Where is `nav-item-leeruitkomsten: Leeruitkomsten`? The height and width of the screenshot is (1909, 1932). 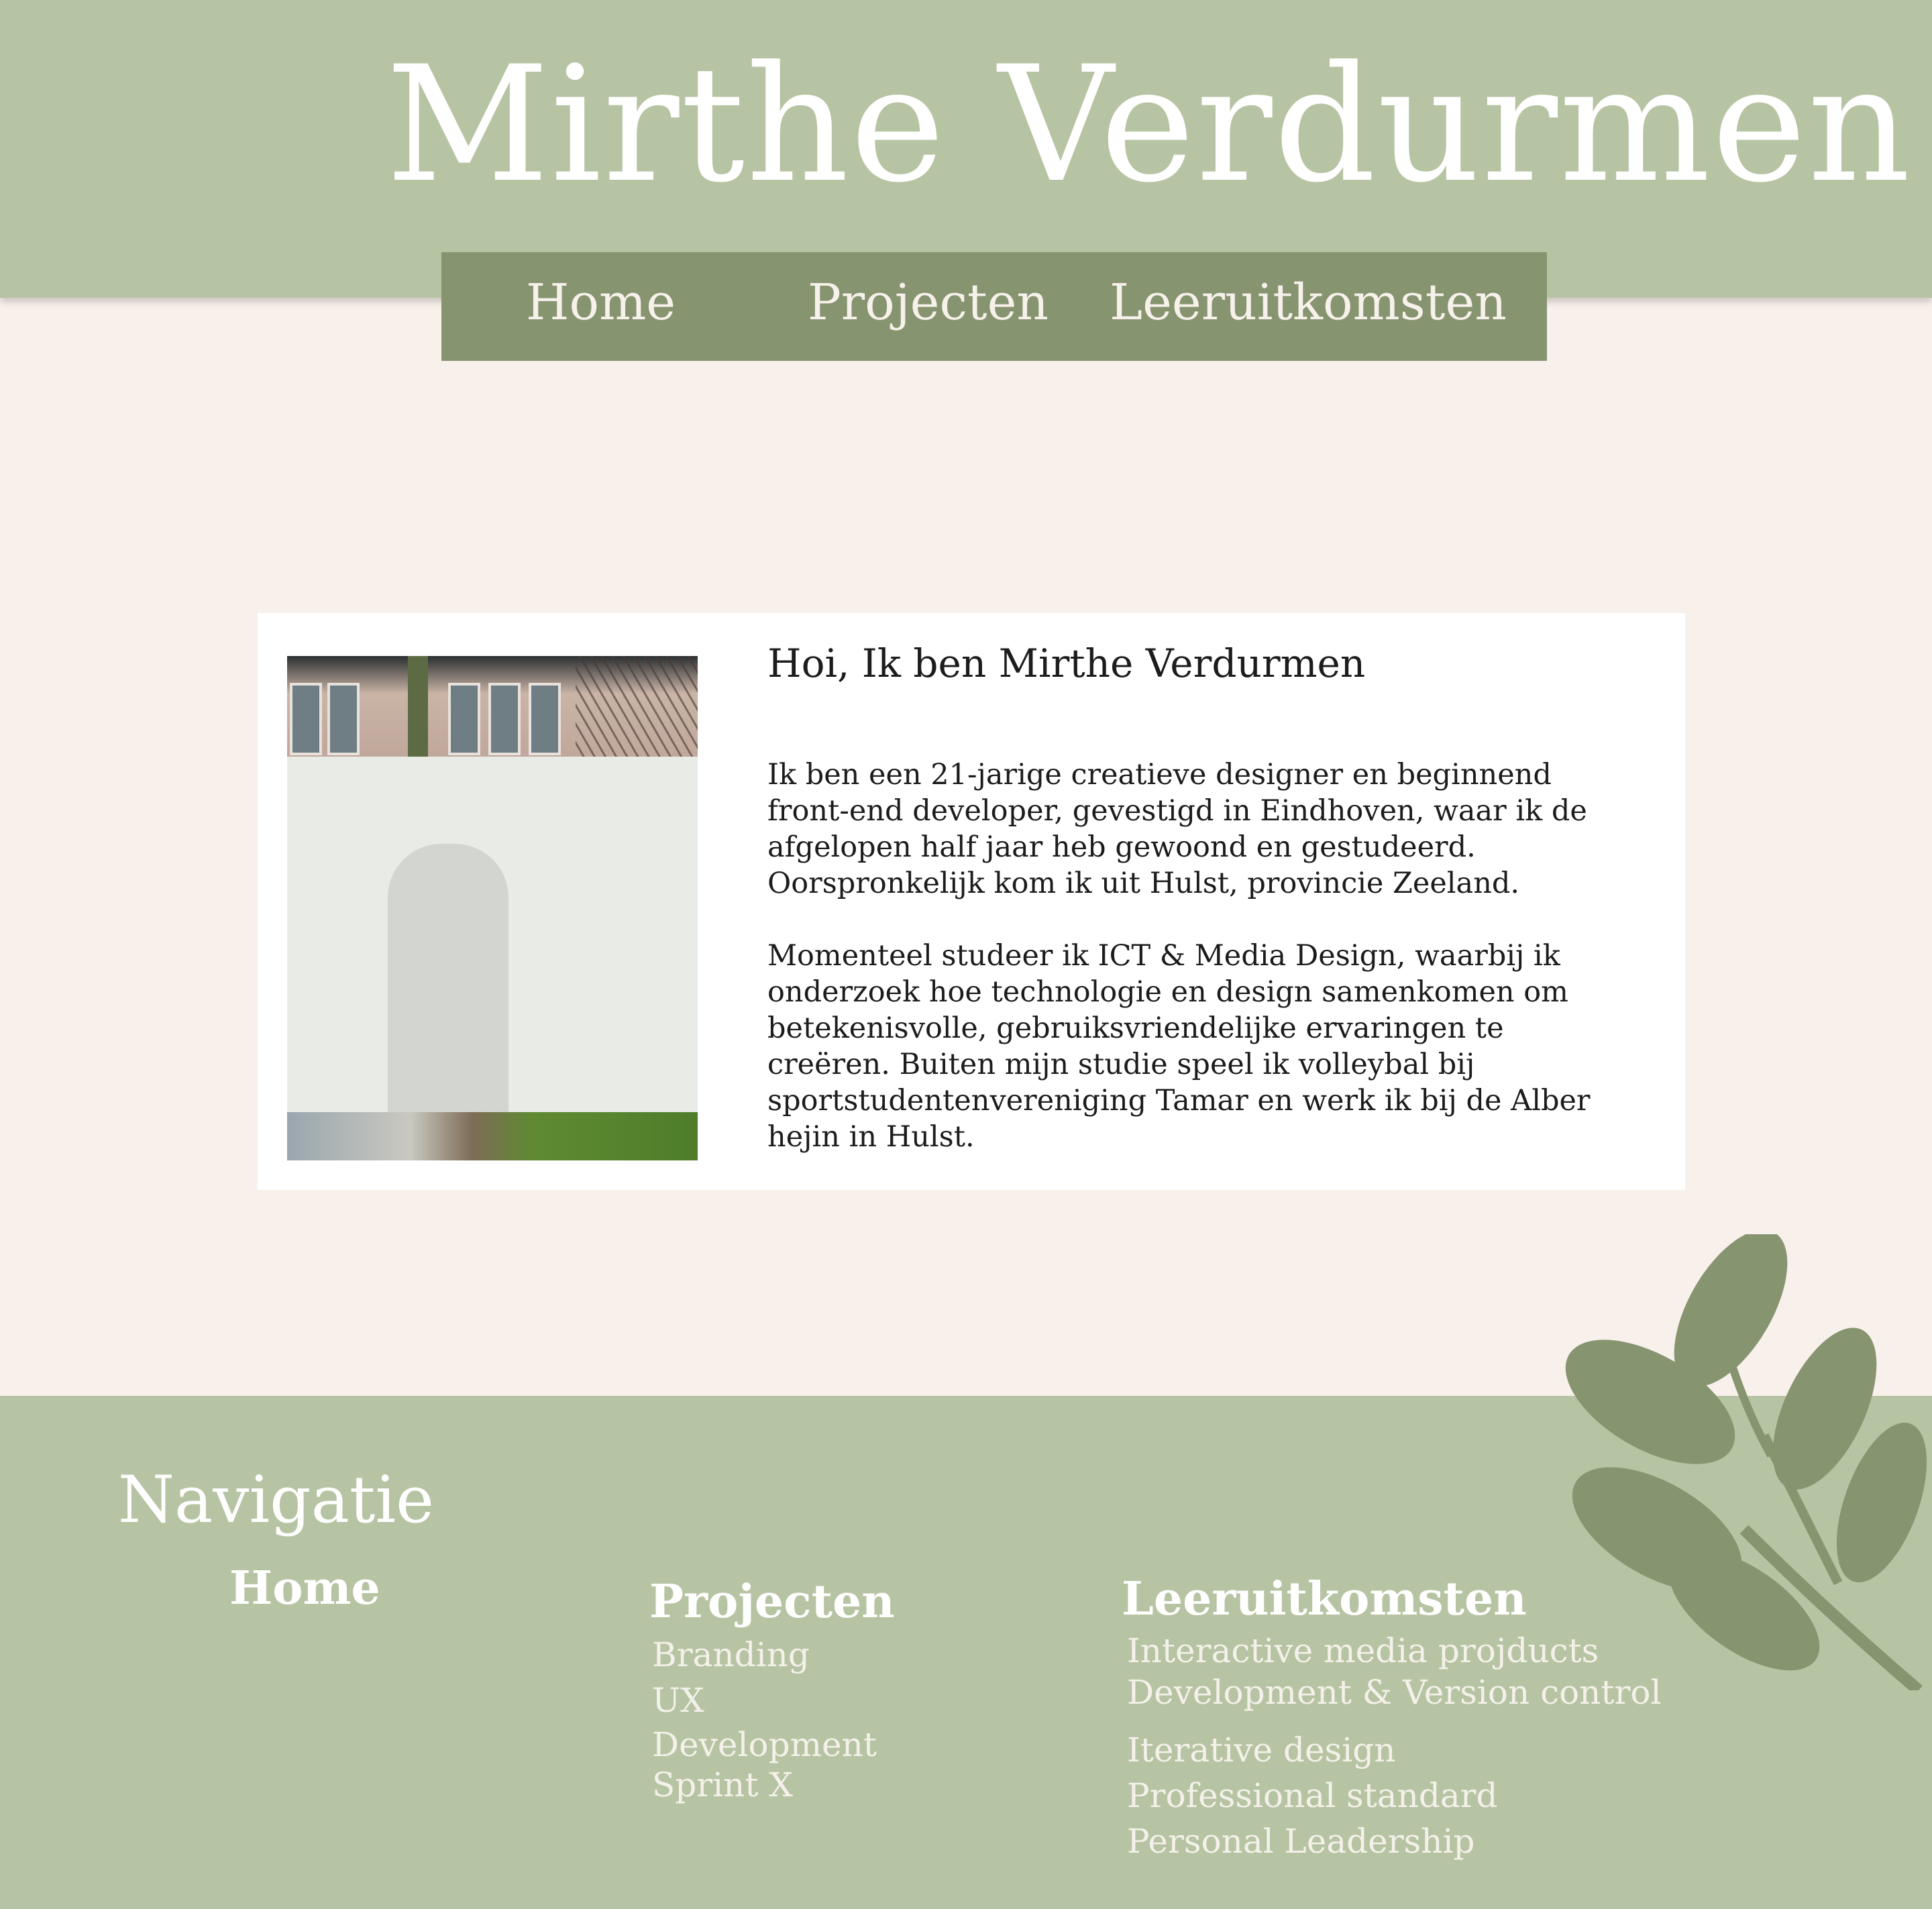
nav-item-leeruitkomsten: Leeruitkomsten is located at coordinates (1308, 303).